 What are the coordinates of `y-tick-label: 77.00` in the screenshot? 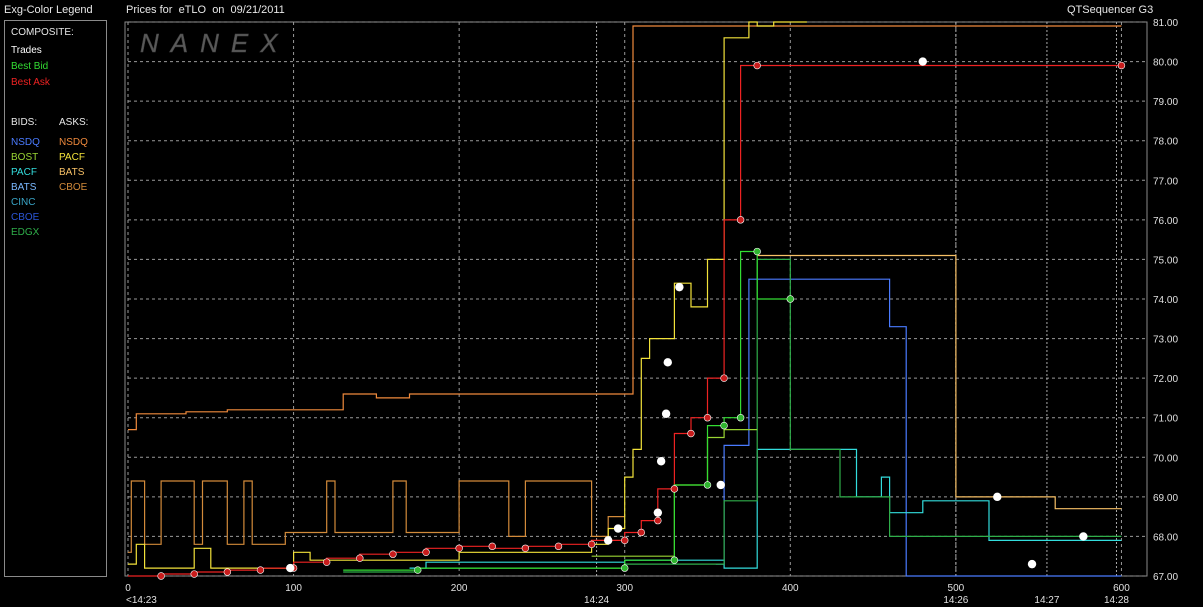 It's located at (1165, 181).